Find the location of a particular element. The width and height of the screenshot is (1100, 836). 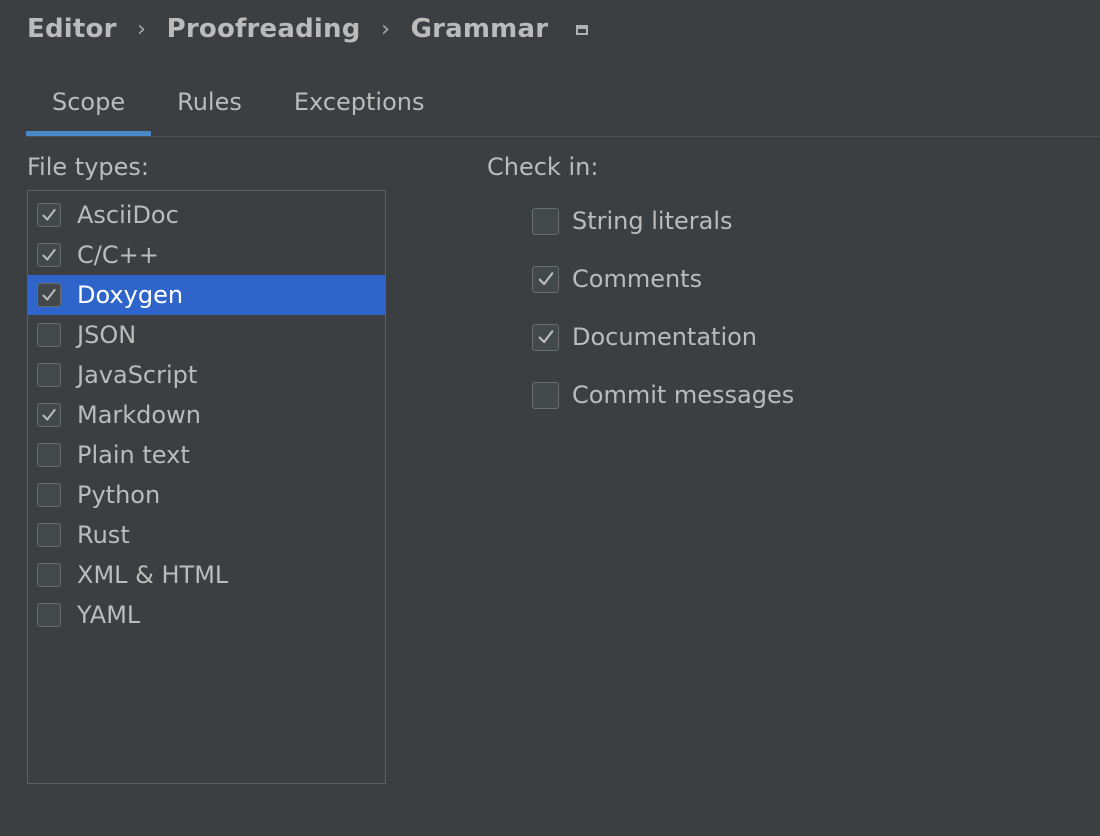

window-icon is located at coordinates (582, 30).